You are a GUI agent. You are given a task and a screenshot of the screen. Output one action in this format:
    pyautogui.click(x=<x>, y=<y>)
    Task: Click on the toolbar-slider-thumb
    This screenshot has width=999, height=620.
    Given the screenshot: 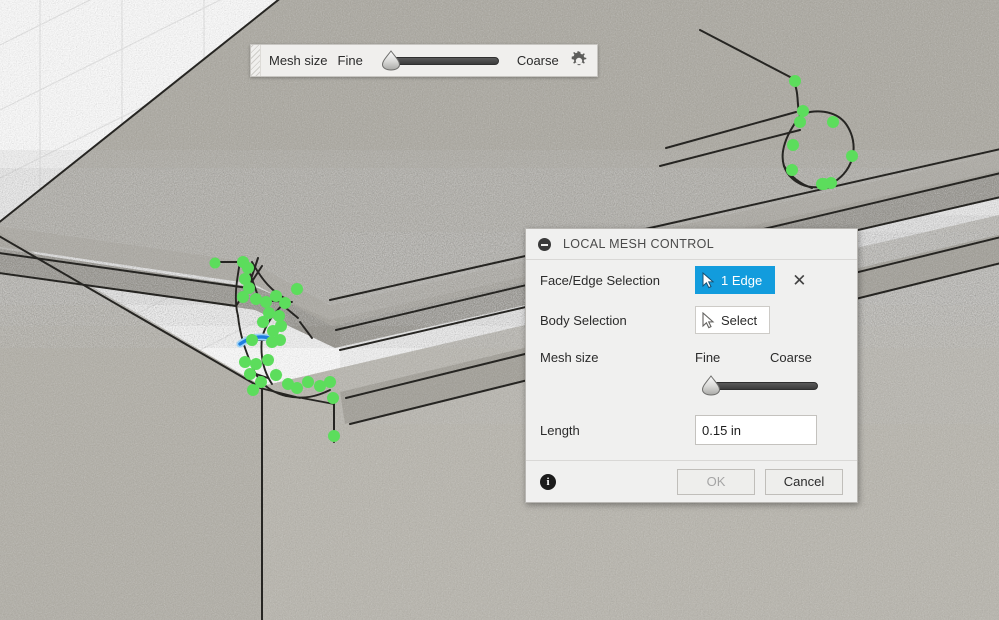 What is the action you would take?
    pyautogui.click(x=391, y=60)
    